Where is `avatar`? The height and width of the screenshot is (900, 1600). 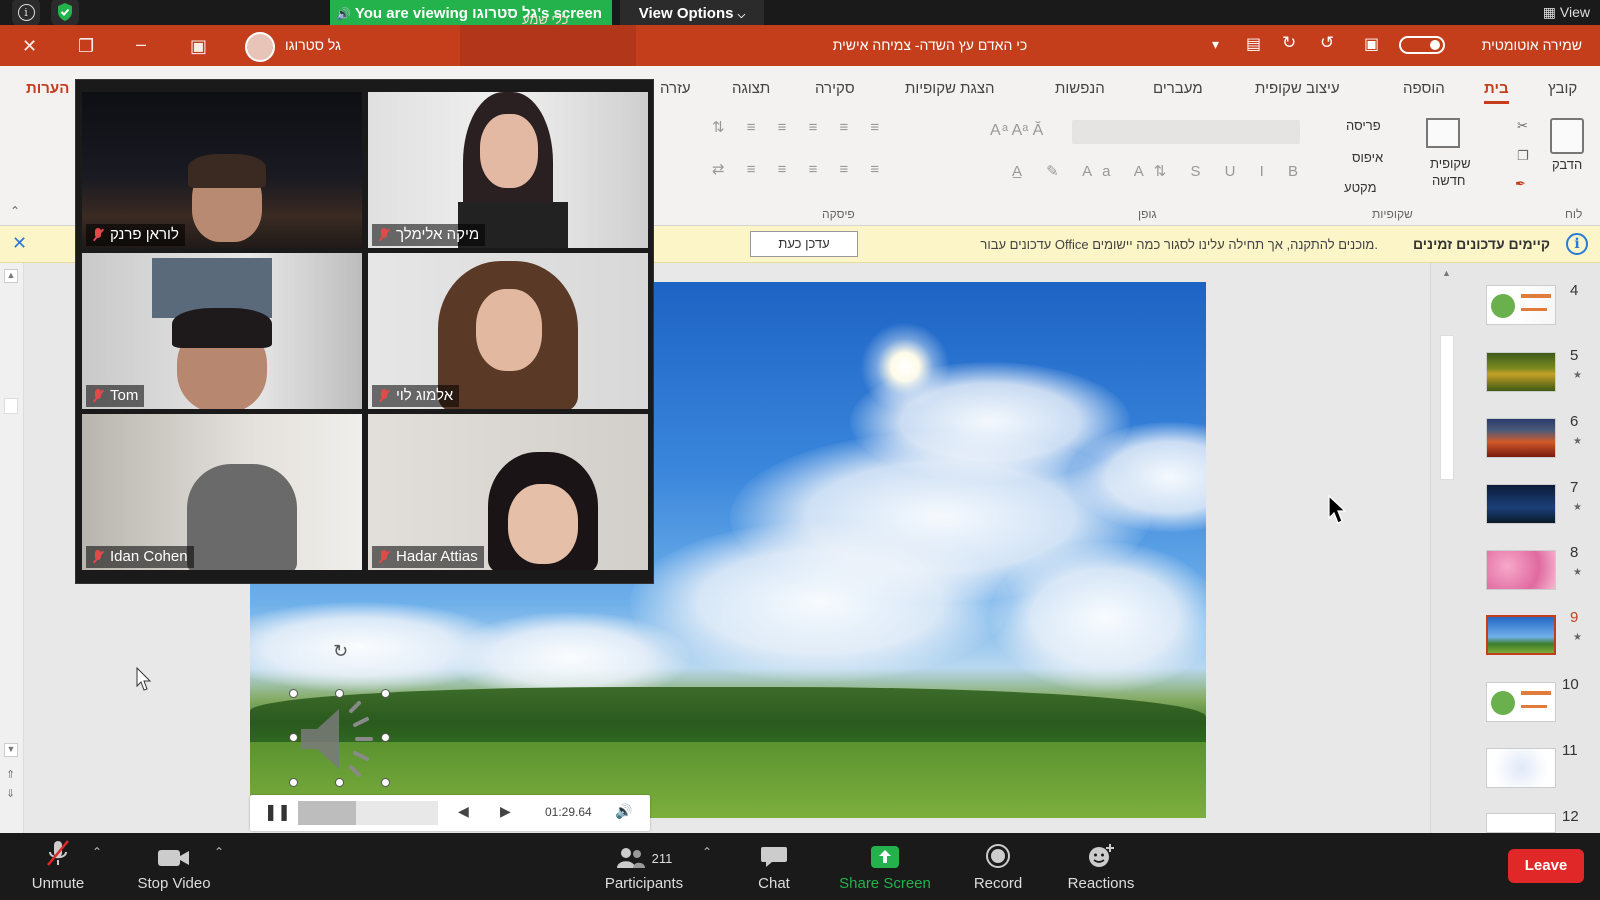
avatar is located at coordinates (260, 47).